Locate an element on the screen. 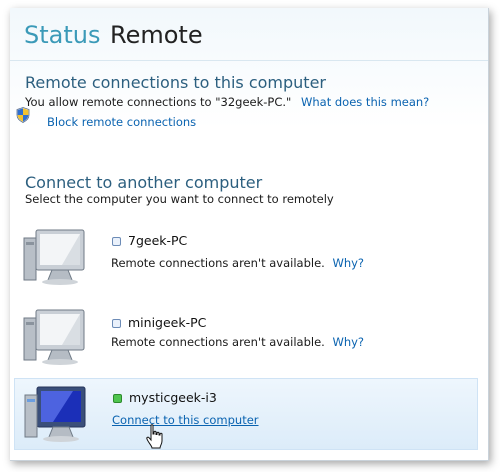 This screenshot has width=500, height=472. what-does-this-mean-link: What does this mean? is located at coordinates (365, 102).